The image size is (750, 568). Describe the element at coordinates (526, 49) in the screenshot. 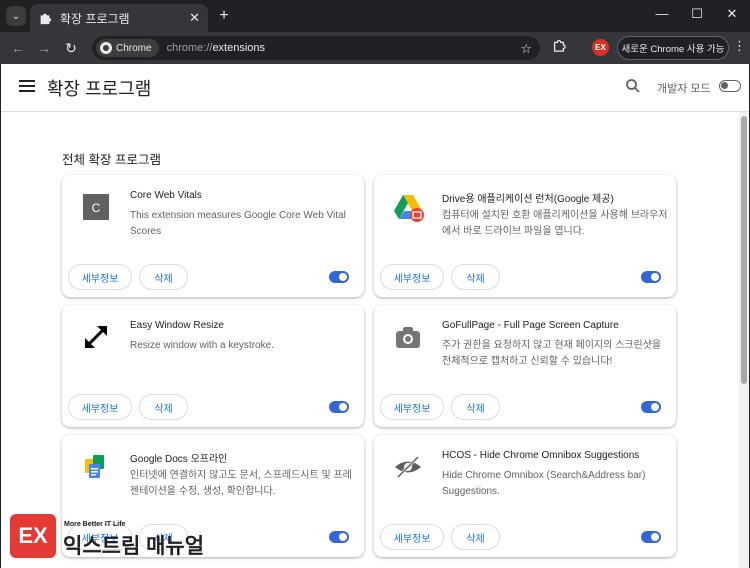

I see `bookmark-star-icon: ☆` at that location.